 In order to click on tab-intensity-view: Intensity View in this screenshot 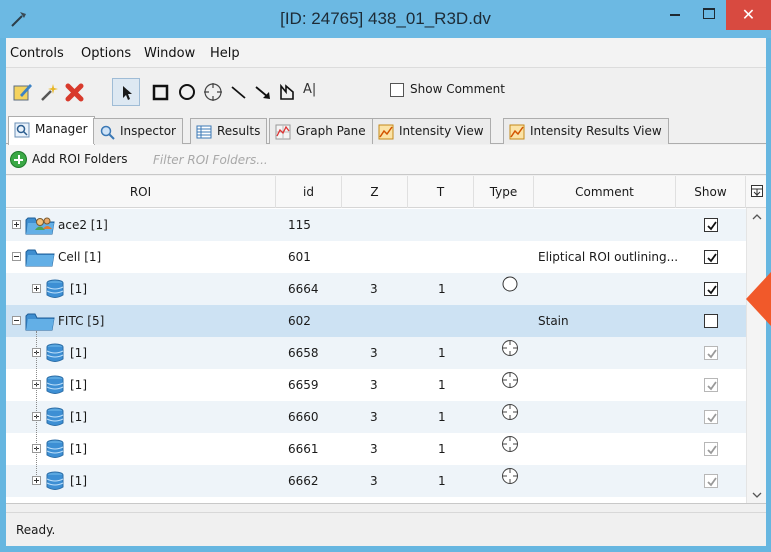, I will do `click(431, 131)`.